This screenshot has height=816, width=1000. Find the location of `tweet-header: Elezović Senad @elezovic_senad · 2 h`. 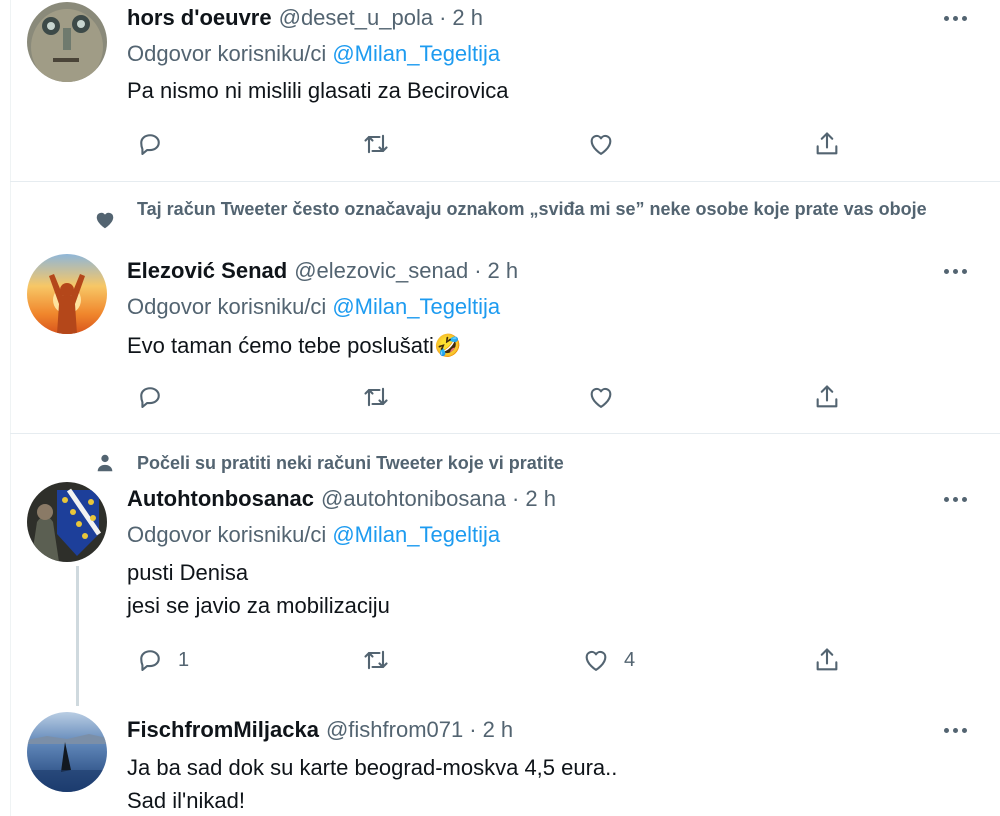

tweet-header: Elezović Senad @elezovic_senad · 2 h is located at coordinates (322, 271).